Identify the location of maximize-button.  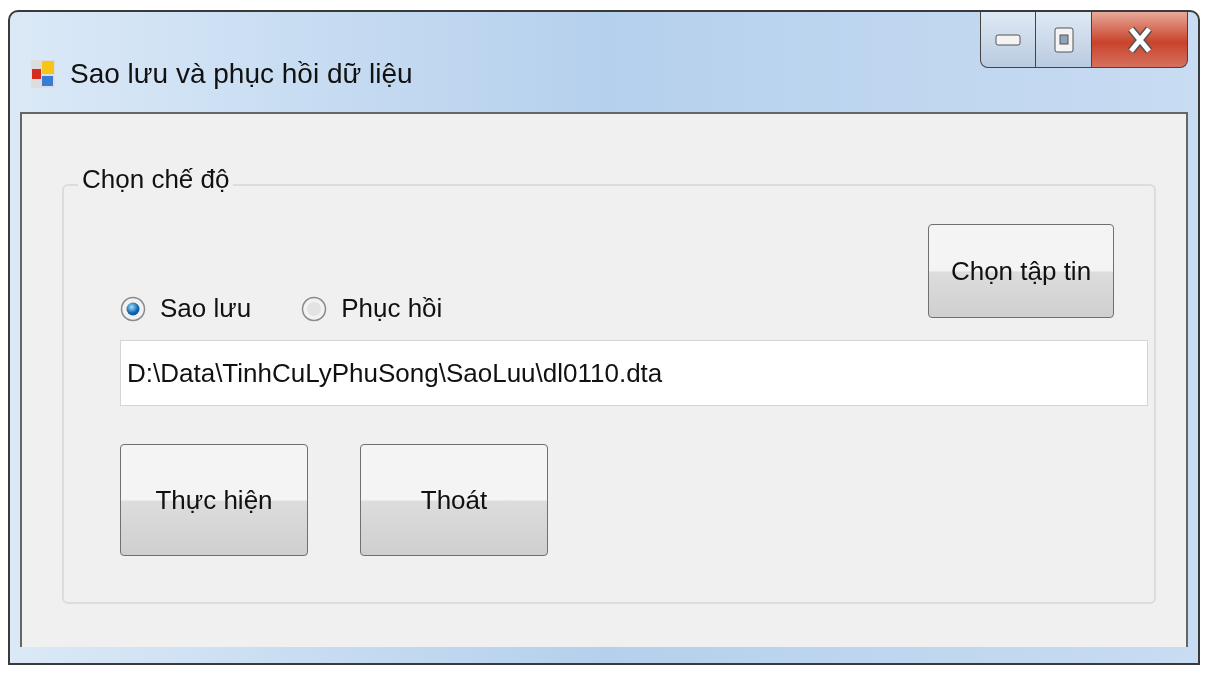
(1064, 40).